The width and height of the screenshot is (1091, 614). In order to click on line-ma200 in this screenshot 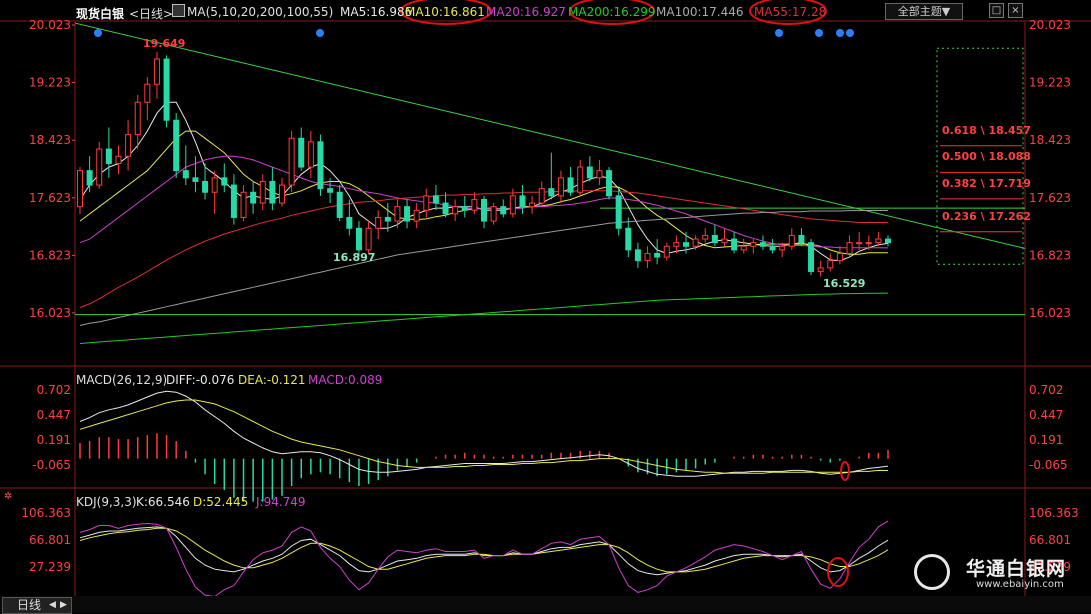, I will do `click(484, 318)`.